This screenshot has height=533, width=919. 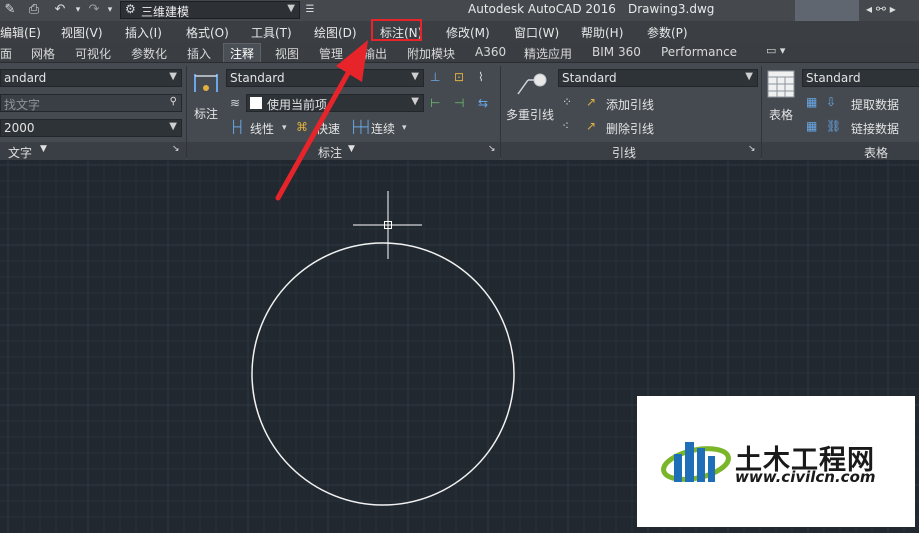 What do you see at coordinates (805, 477) in the screenshot?
I see `watermark-url: www.civilcn.com` at bounding box center [805, 477].